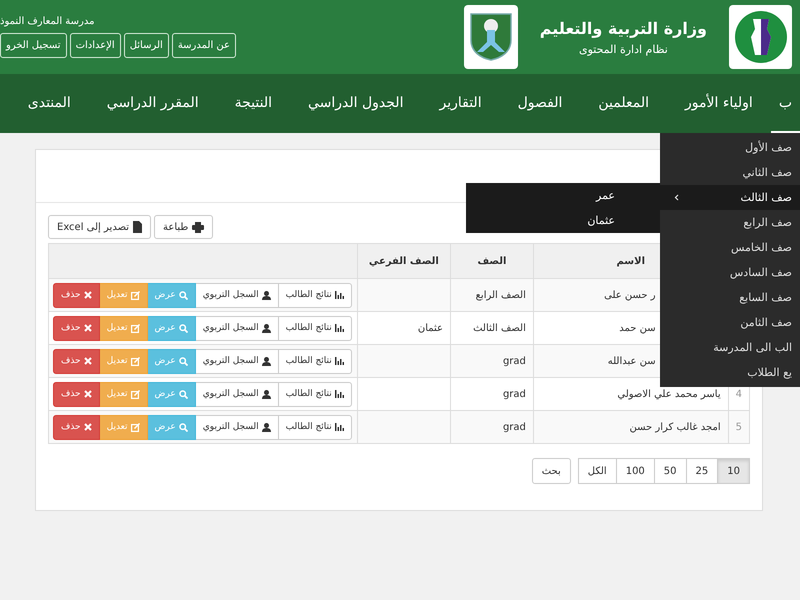  Describe the element at coordinates (146, 45) in the screenshot. I see `header-link: الرسائل` at that location.